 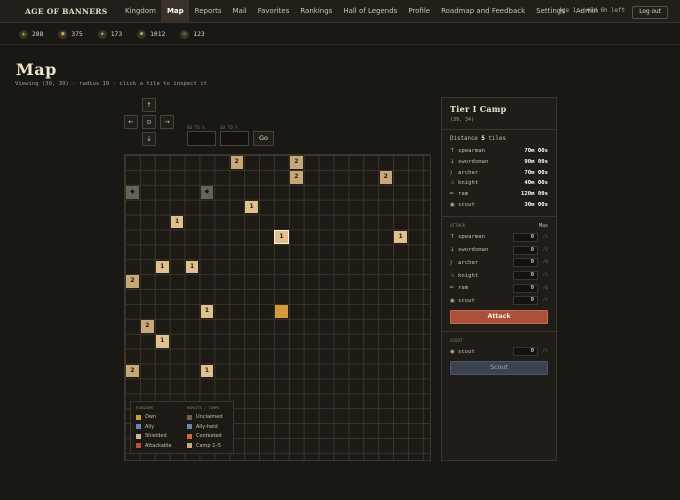 I want to click on nav-link-mail: Mail, so click(x=239, y=11).